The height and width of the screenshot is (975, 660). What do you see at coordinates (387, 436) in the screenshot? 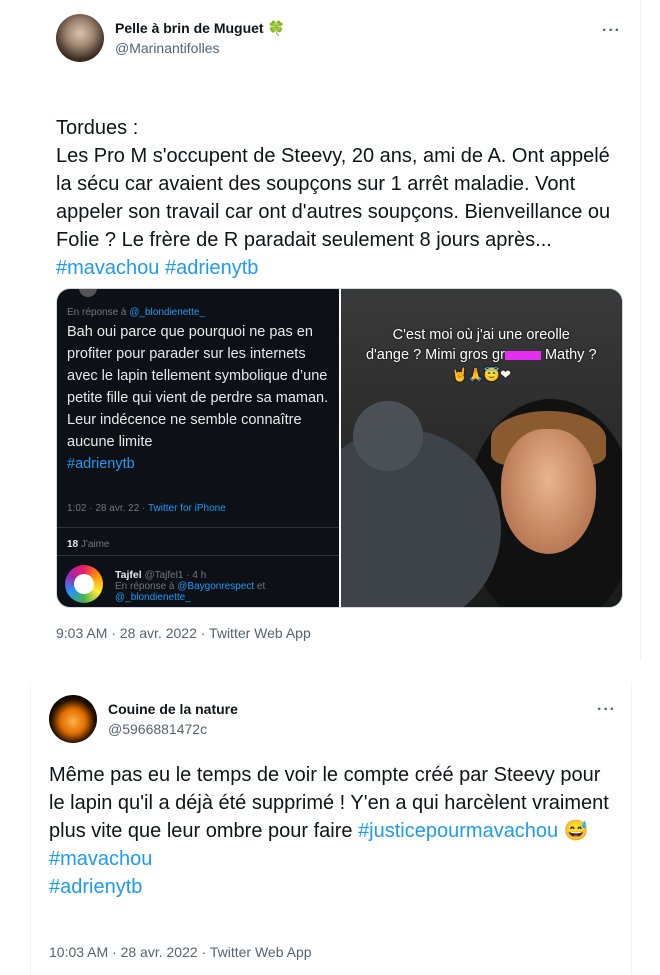
I see `photo-plush-ear` at bounding box center [387, 436].